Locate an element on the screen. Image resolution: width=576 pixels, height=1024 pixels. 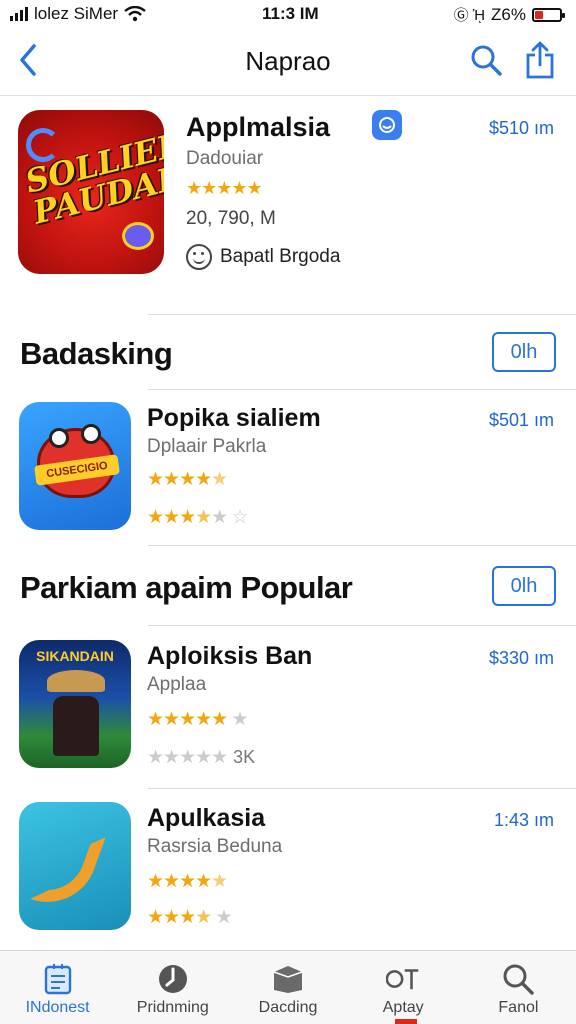
featured-download-count: 20, 790, M is located at coordinates (231, 218).